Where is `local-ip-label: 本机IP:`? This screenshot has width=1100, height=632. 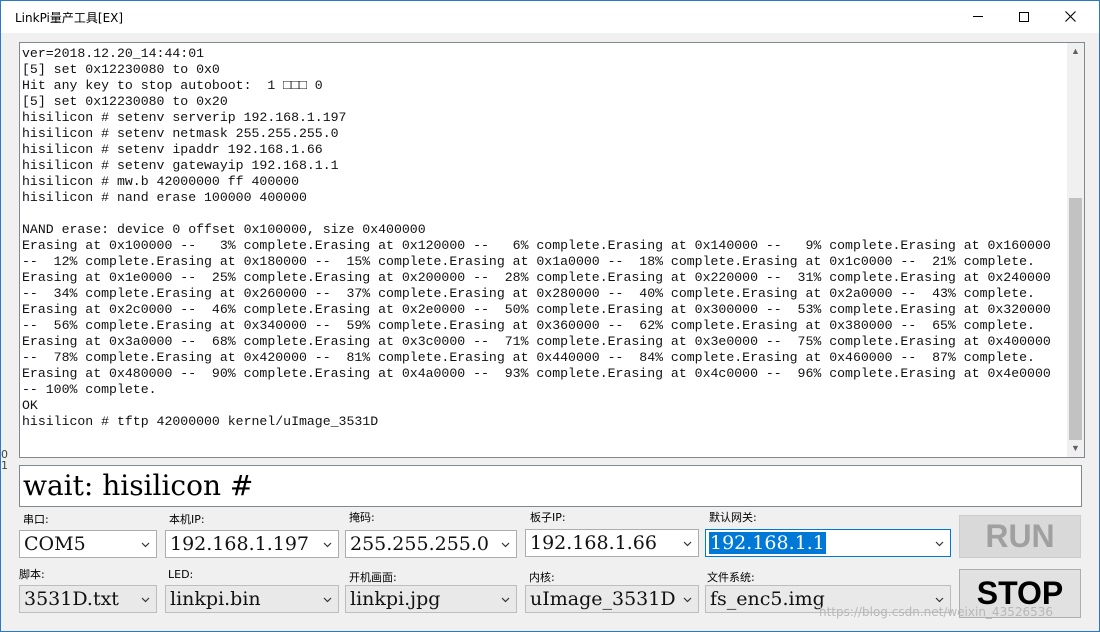 local-ip-label: 本机IP: is located at coordinates (187, 519).